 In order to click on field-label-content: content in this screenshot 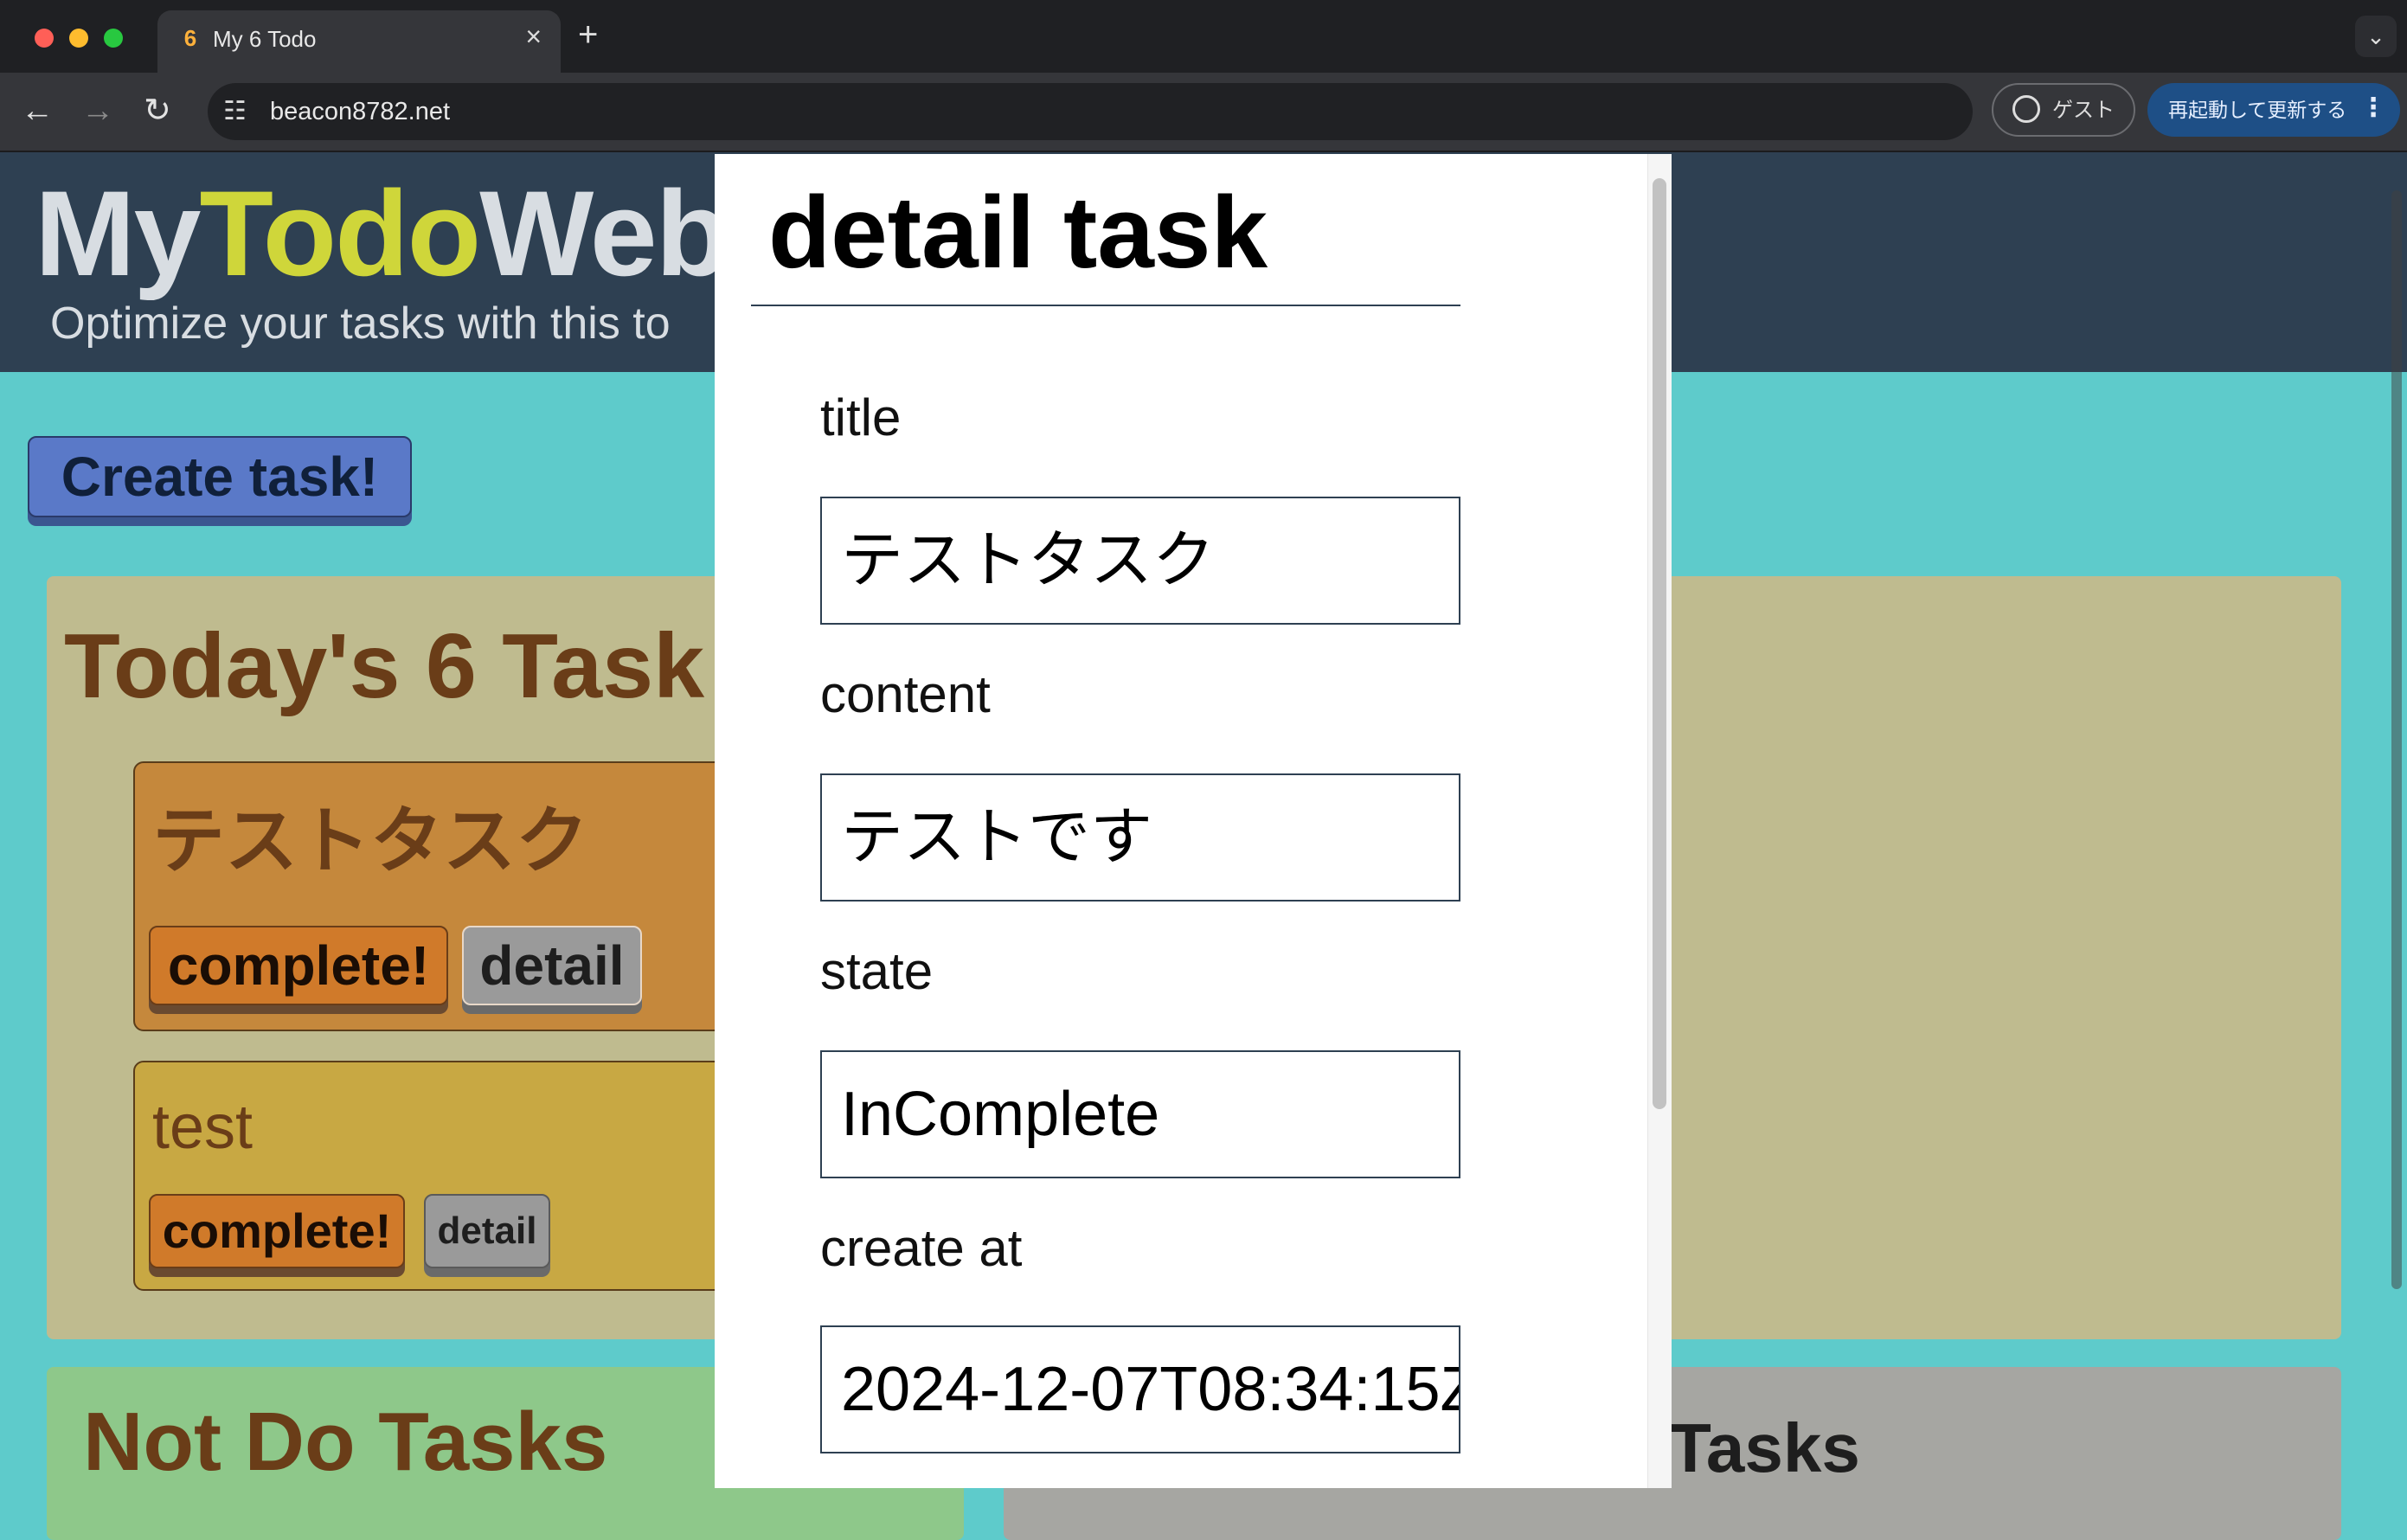, I will do `click(905, 694)`.